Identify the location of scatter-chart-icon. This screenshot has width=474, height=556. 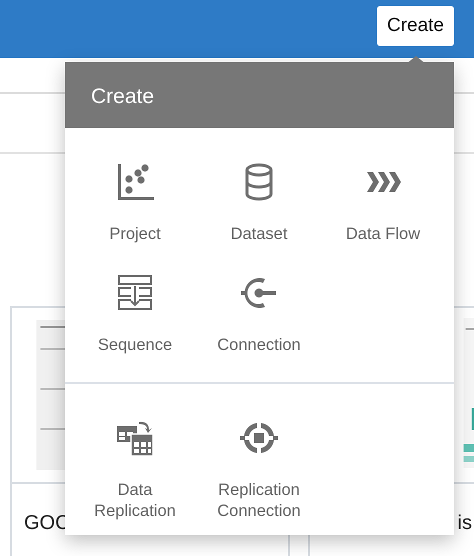
(135, 182).